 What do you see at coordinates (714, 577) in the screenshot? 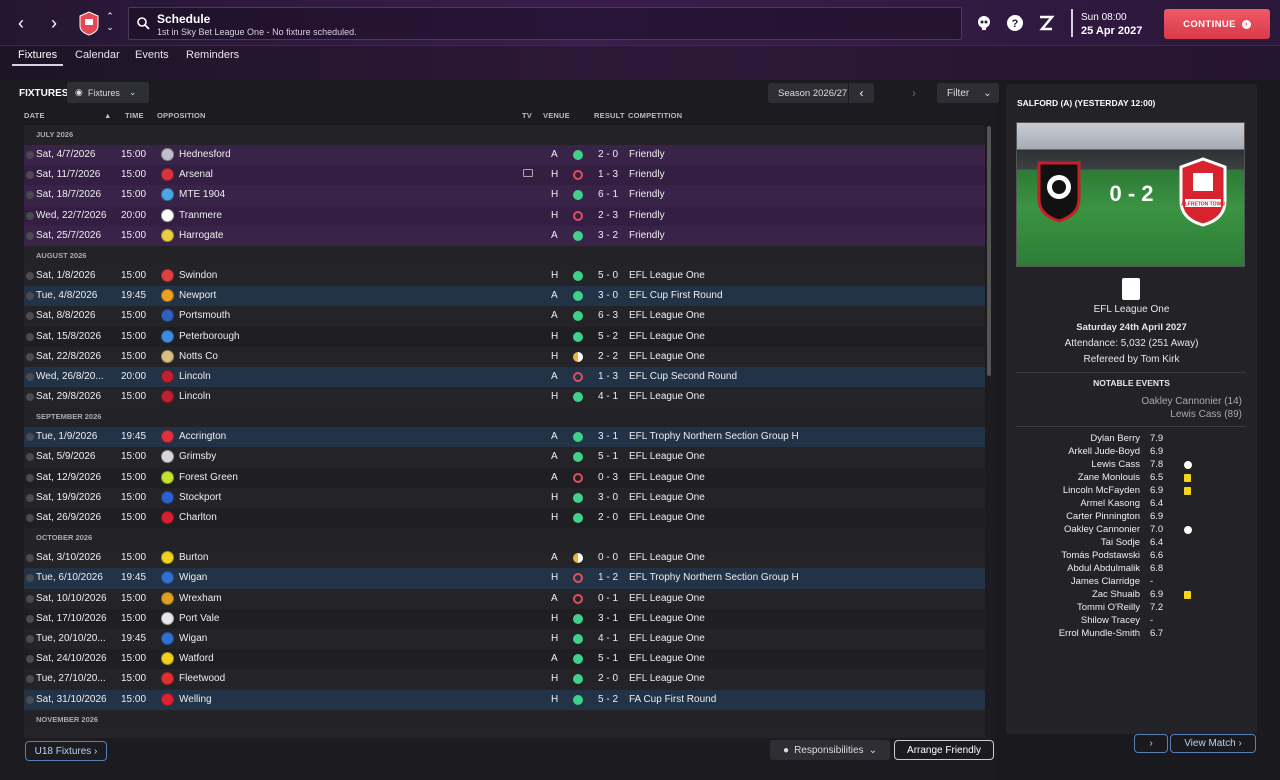
I see `competition-name: EFL Trophy Northern Section Group H` at bounding box center [714, 577].